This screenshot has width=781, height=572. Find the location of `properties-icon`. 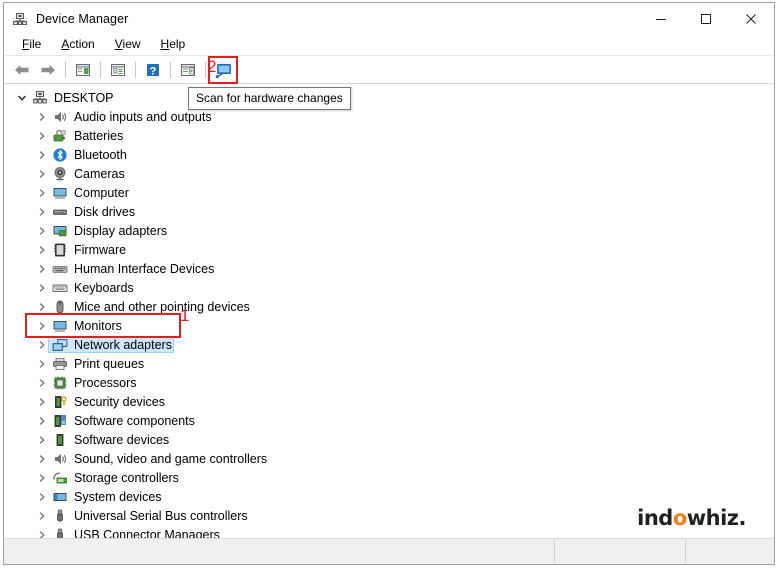

properties-icon is located at coordinates (118, 69).